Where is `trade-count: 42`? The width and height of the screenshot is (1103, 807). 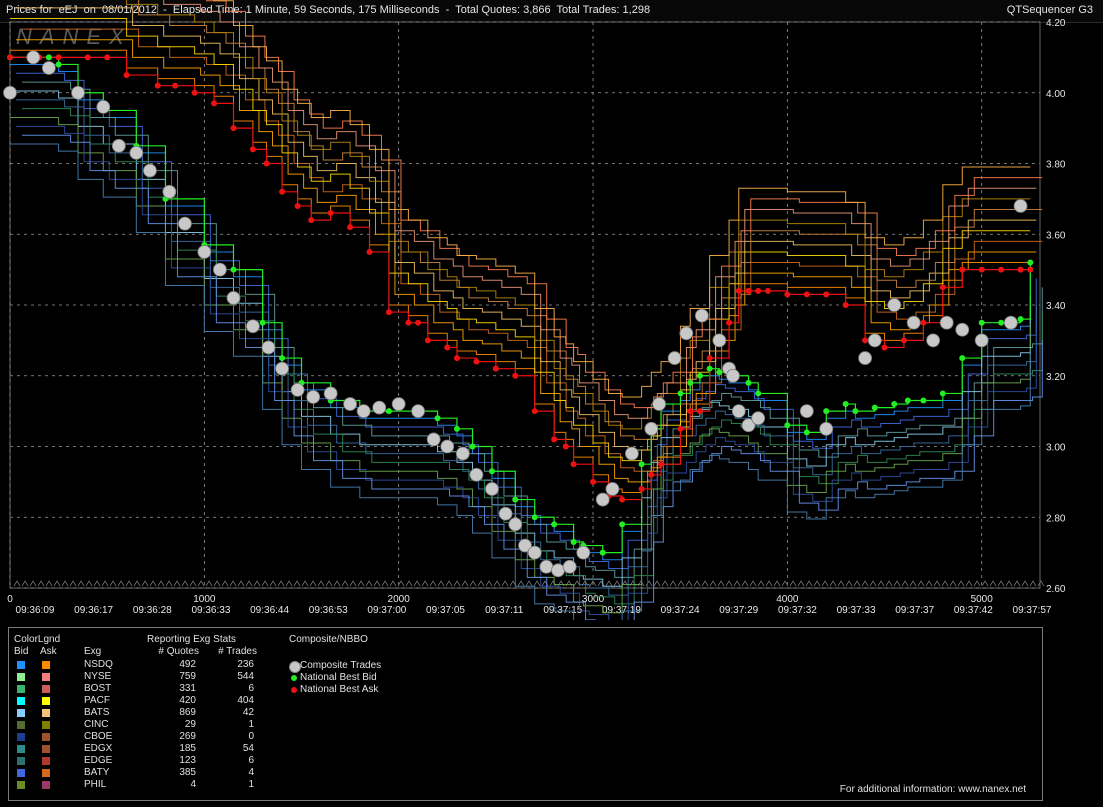
trade-count: 42 is located at coordinates (248, 712).